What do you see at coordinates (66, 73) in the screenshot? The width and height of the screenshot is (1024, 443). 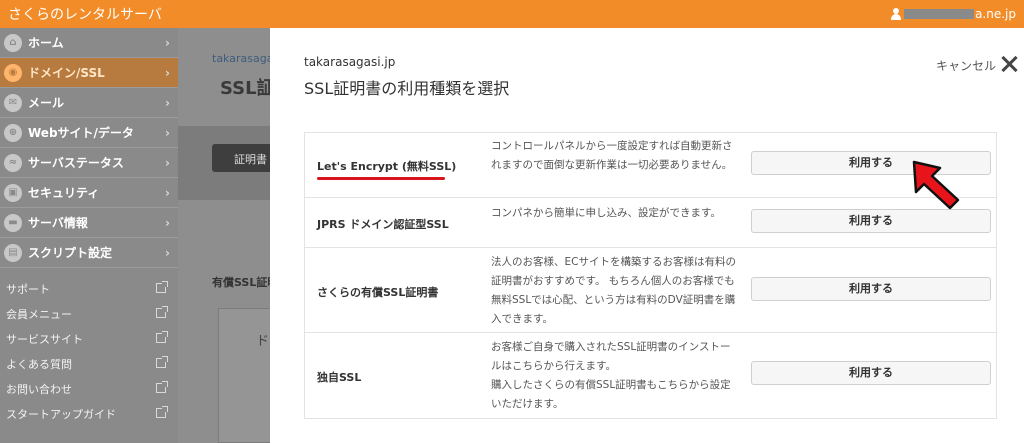 I see `sidebar-item-label: ドメイン/SSL` at bounding box center [66, 73].